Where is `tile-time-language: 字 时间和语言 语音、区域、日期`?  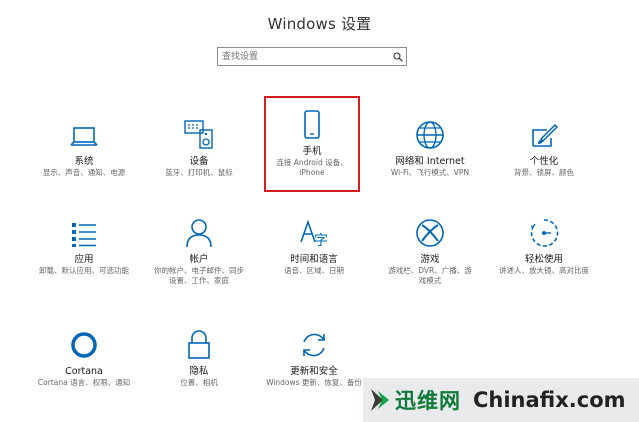
tile-time-language: 字 时间和语言 语音、区域、日期 is located at coordinates (314, 253).